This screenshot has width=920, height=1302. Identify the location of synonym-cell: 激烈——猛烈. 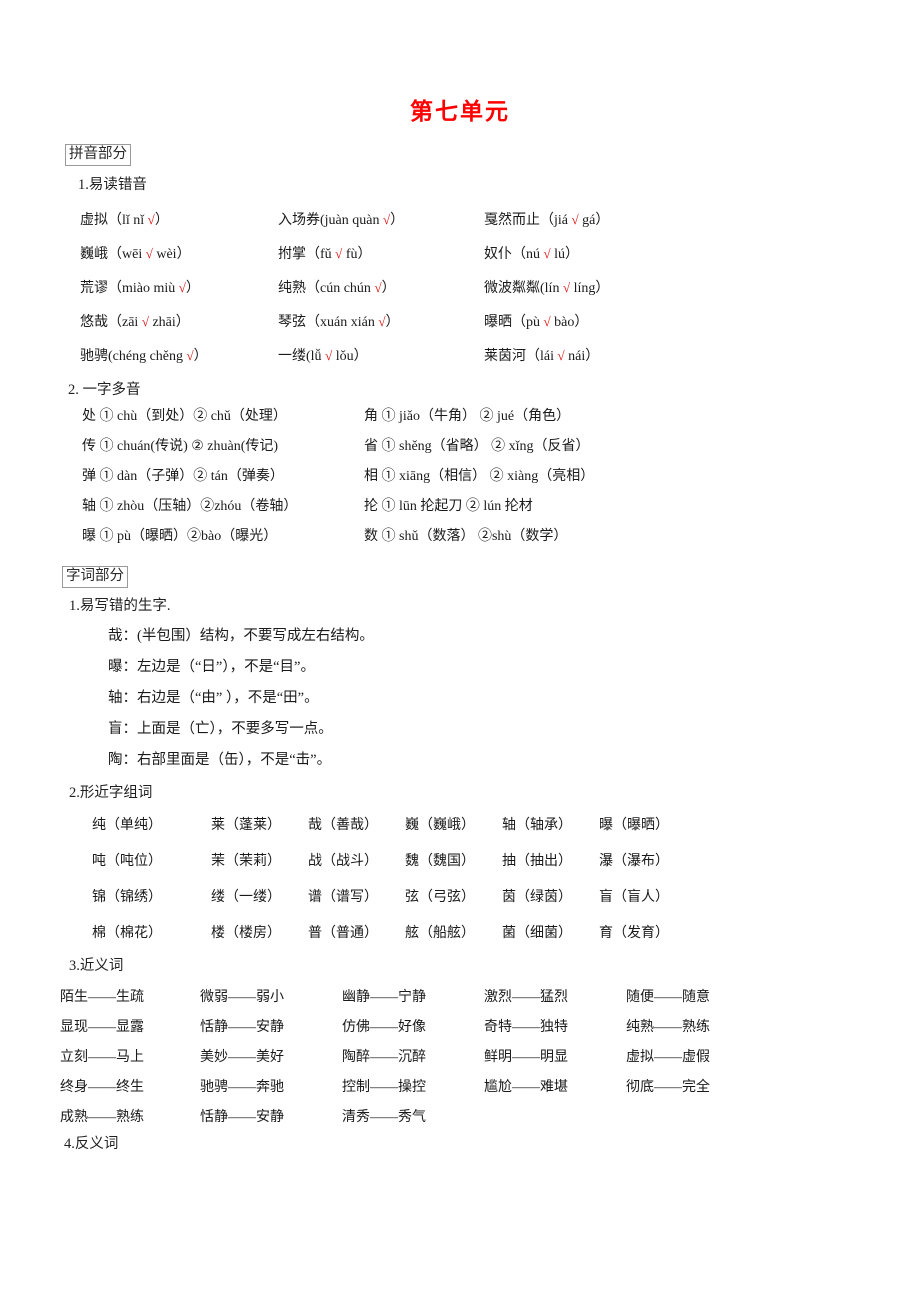
(526, 998).